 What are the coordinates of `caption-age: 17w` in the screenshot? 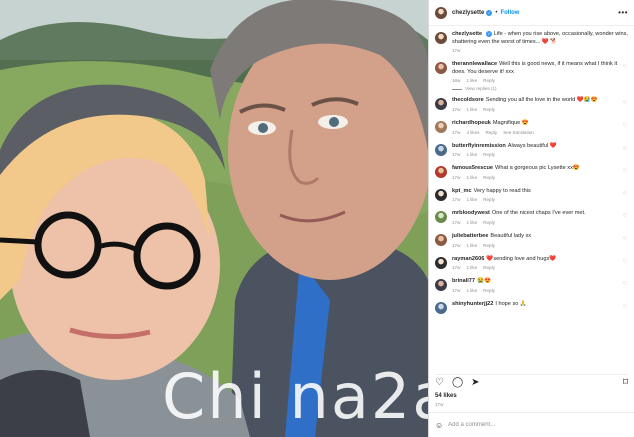 It's located at (456, 51).